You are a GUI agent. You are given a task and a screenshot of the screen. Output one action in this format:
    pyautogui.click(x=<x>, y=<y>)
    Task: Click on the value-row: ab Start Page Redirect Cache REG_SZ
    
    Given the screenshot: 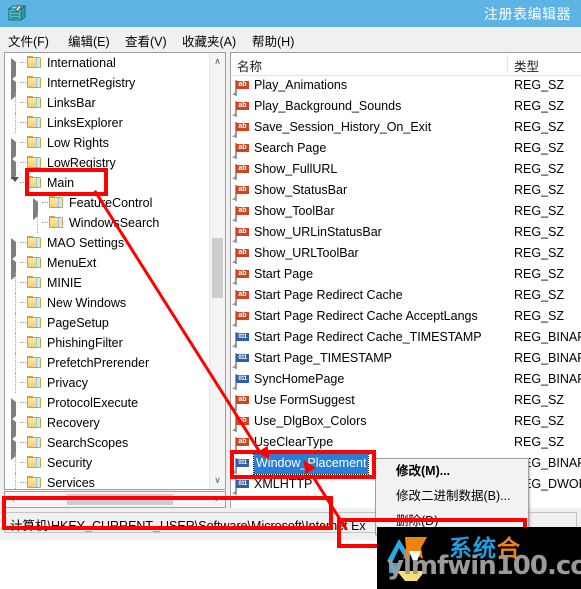 What is the action you would take?
    pyautogui.click(x=406, y=295)
    